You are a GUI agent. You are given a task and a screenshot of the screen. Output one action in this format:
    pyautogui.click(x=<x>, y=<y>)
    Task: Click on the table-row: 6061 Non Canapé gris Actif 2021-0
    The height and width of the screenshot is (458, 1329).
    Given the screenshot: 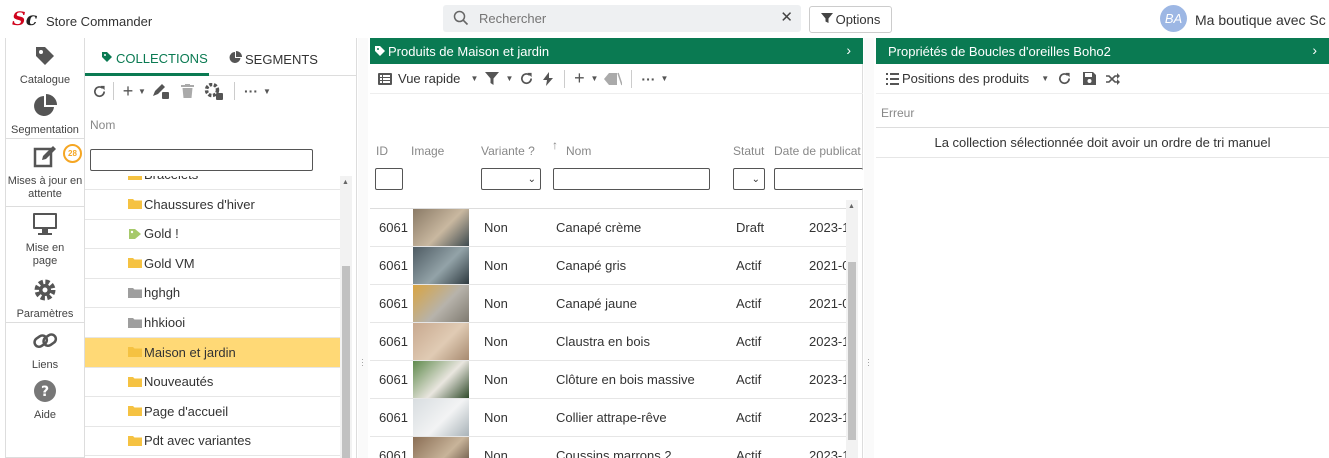 What is the action you would take?
    pyautogui.click(x=608, y=266)
    